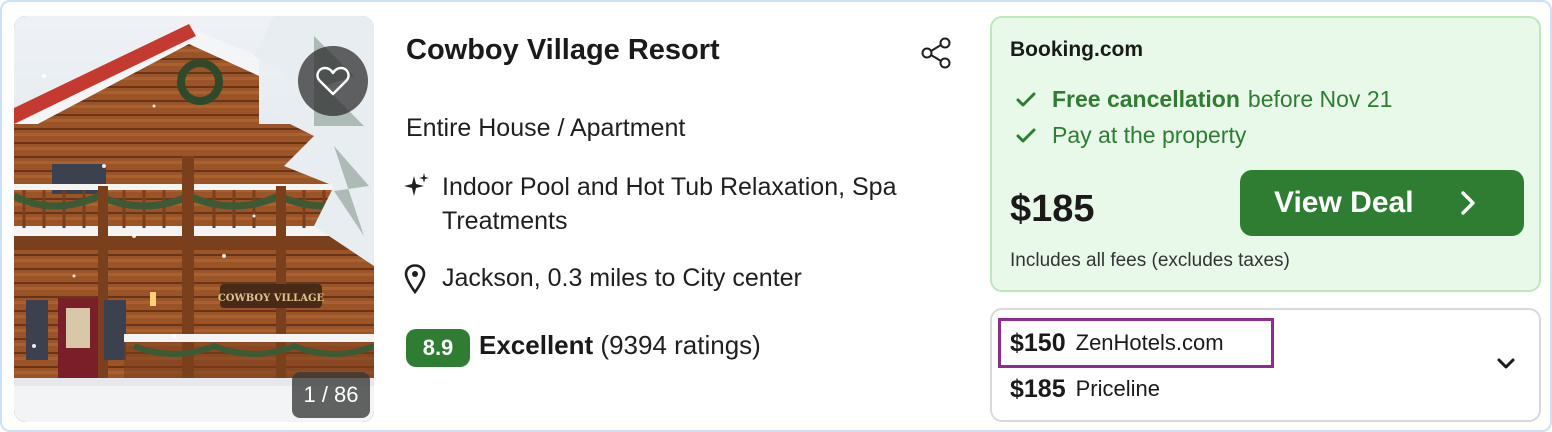 This screenshot has height=432, width=1552. Describe the element at coordinates (438, 348) in the screenshot. I see `rating-score-badge: 8.9` at that location.